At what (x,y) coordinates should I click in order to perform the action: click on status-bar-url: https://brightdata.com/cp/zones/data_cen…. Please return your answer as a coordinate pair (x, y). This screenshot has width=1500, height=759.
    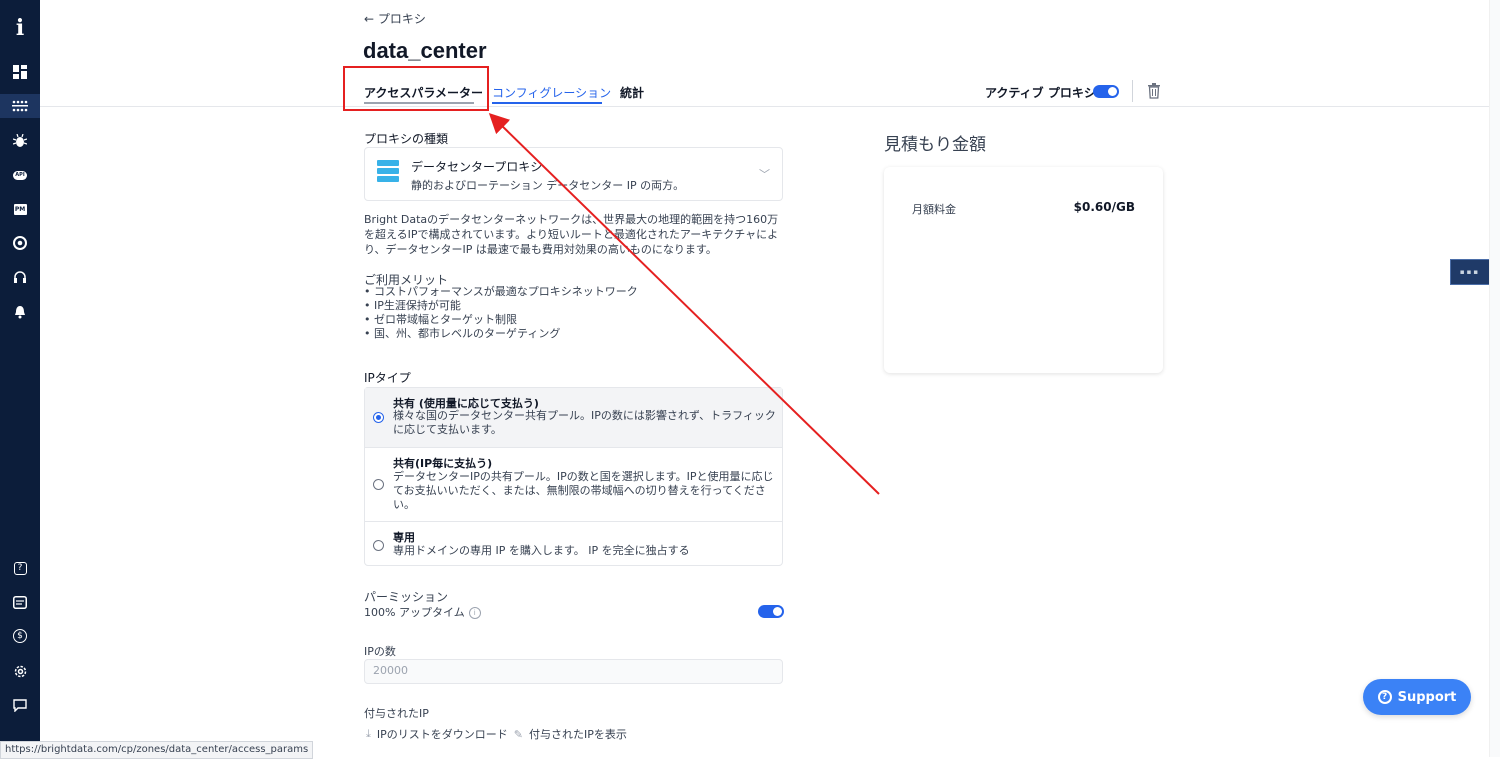
    Looking at the image, I should click on (157, 750).